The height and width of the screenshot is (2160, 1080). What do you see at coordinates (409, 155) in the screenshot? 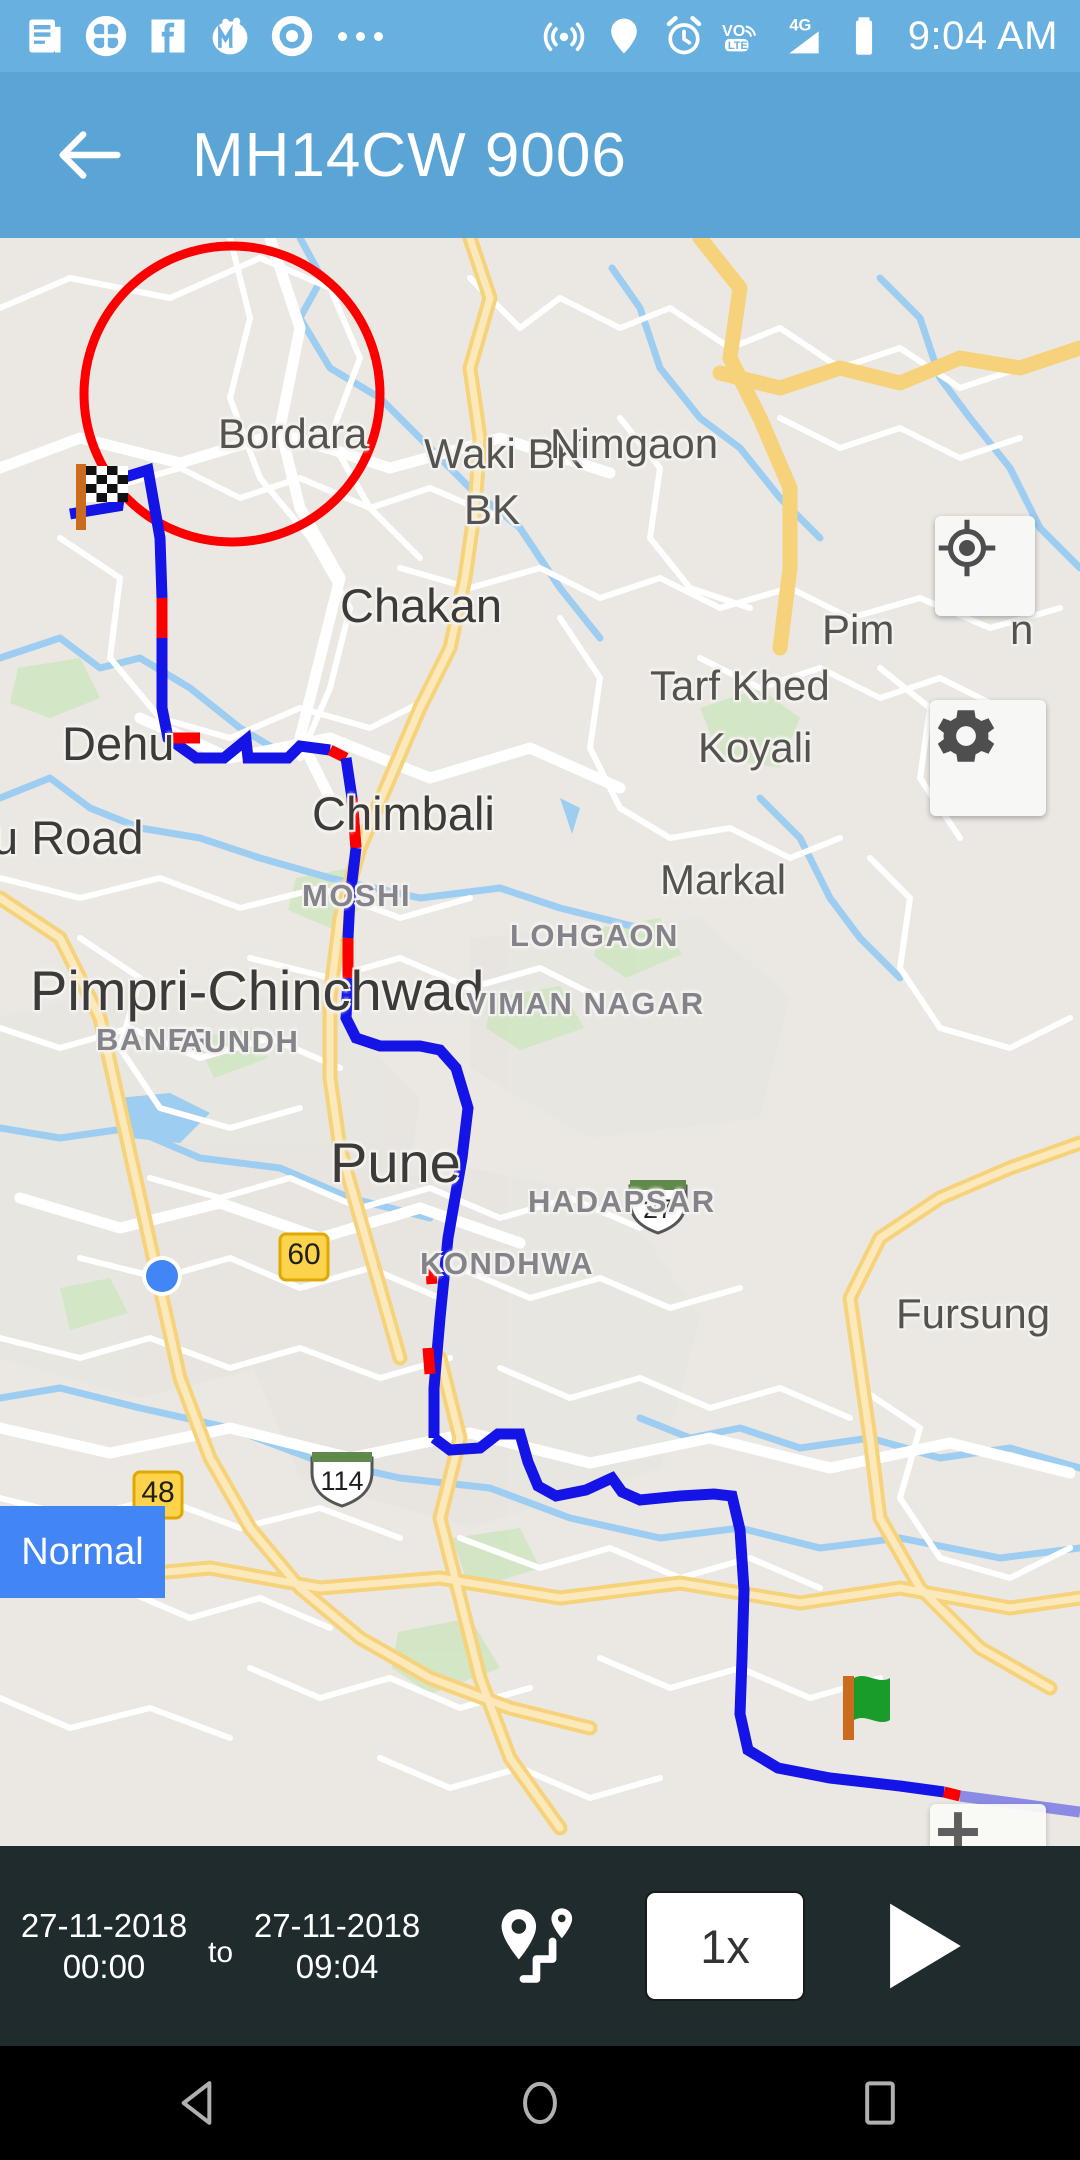
I see `page-title: MH14CW 9006` at bounding box center [409, 155].